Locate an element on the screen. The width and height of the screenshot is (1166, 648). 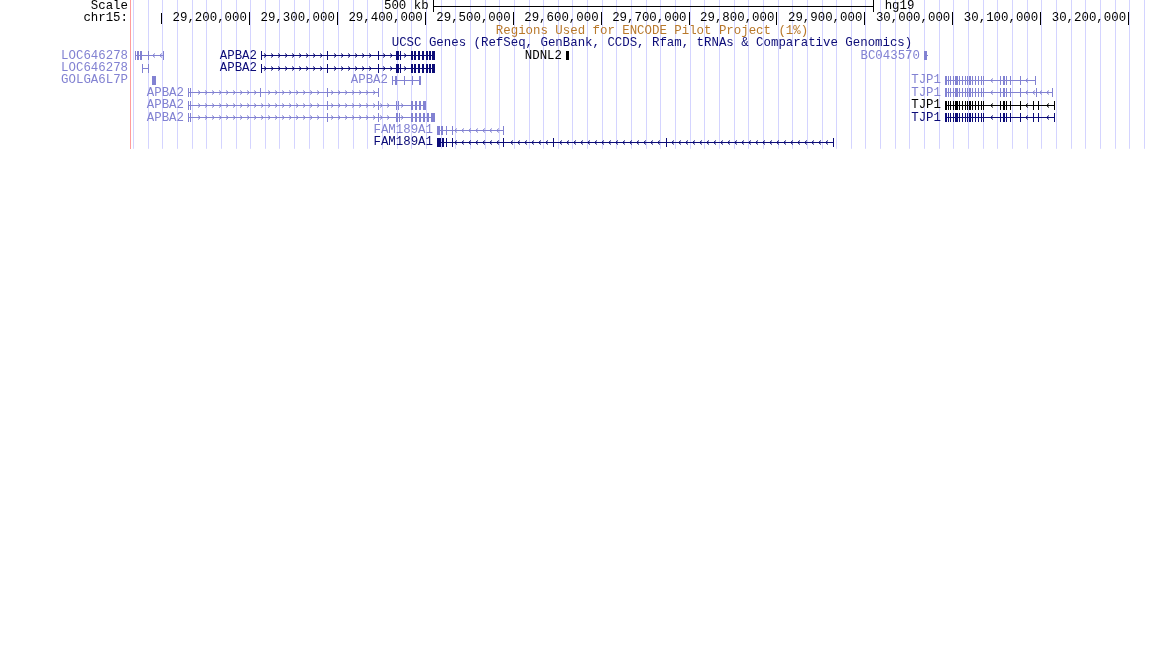
ruler-label: 29,700,000 is located at coordinates (651, 18).